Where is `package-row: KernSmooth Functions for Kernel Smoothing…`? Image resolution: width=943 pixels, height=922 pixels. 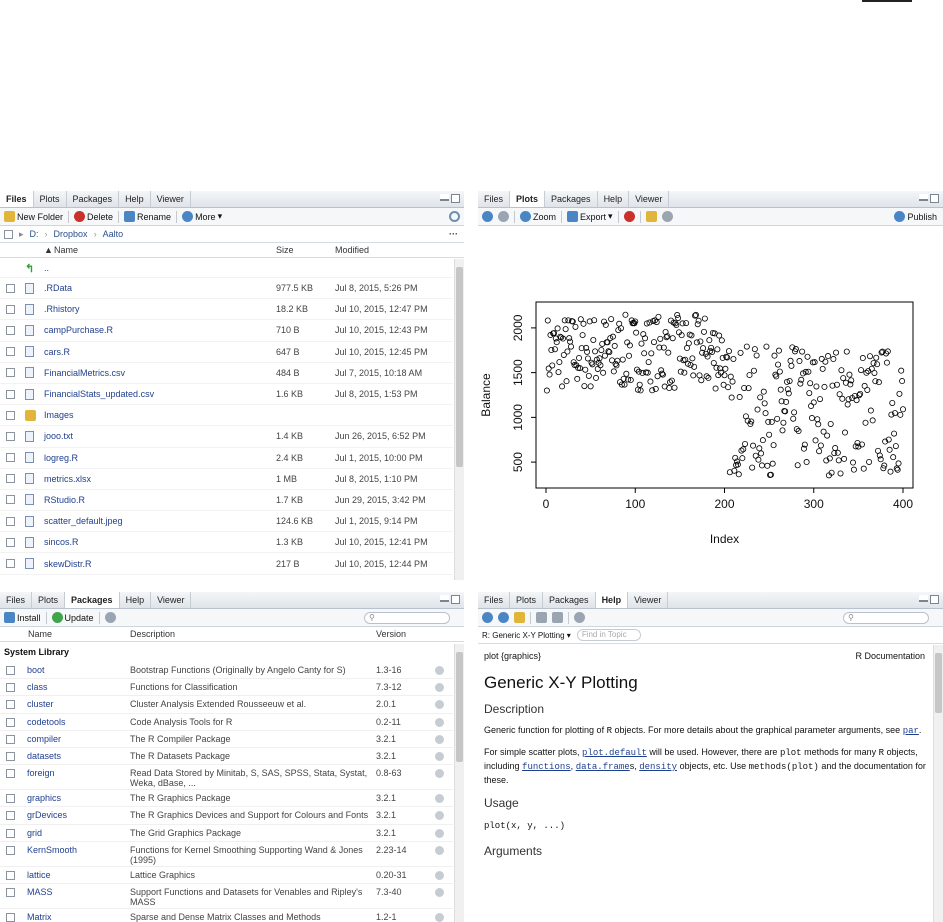
package-row: KernSmooth Functions for Kernel Smoothing… is located at coordinates (226, 854).